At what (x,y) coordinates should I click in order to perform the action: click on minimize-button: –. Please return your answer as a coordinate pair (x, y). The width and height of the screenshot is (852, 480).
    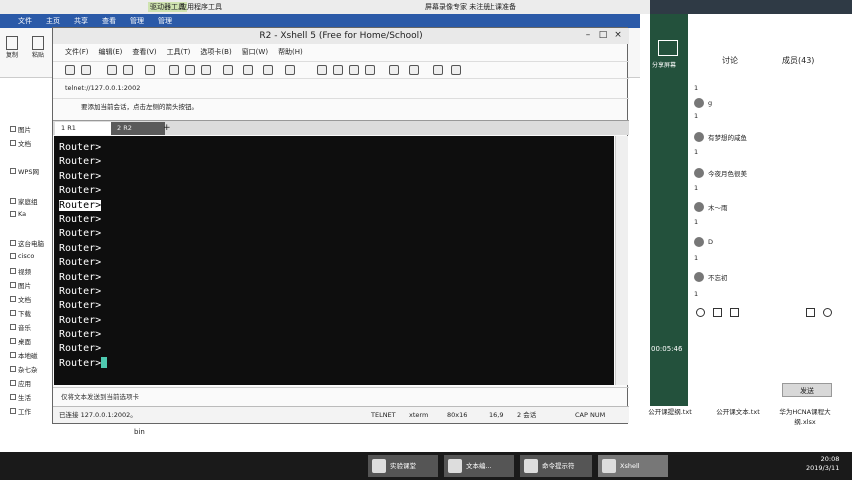
    Looking at the image, I should click on (588, 35).